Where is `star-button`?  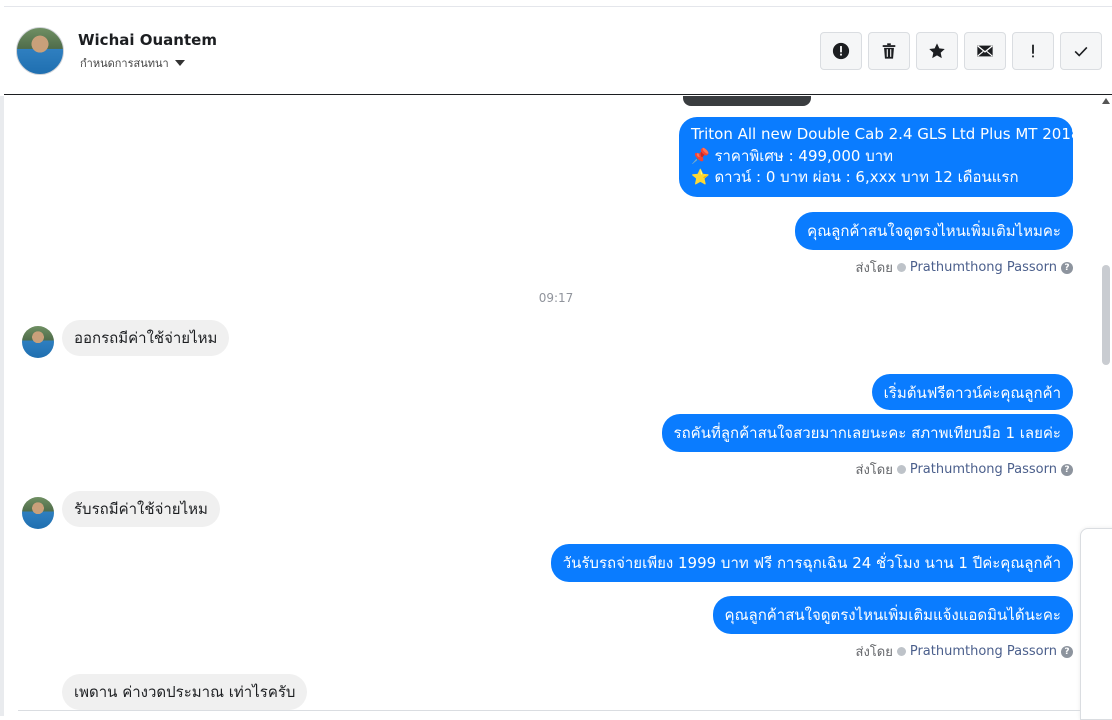
star-button is located at coordinates (937, 51).